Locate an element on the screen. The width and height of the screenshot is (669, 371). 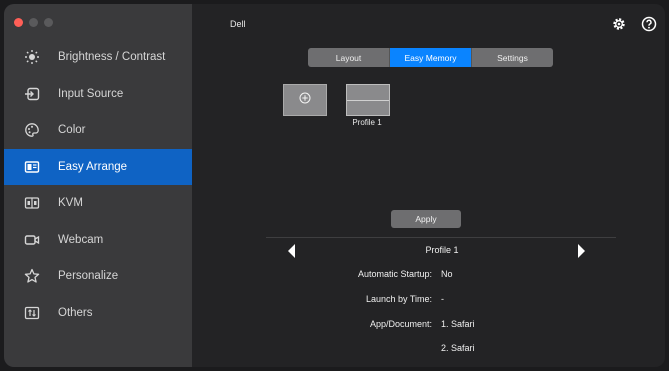
detail-key: App/Document: is located at coordinates (400, 324).